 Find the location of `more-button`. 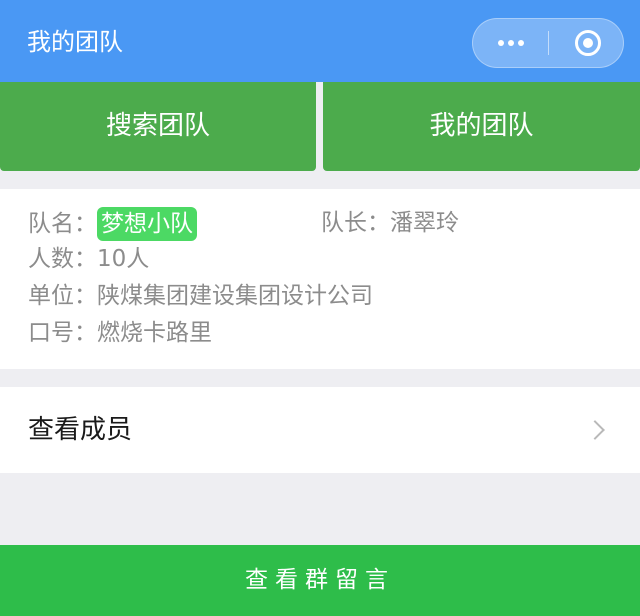

more-button is located at coordinates (510, 43).